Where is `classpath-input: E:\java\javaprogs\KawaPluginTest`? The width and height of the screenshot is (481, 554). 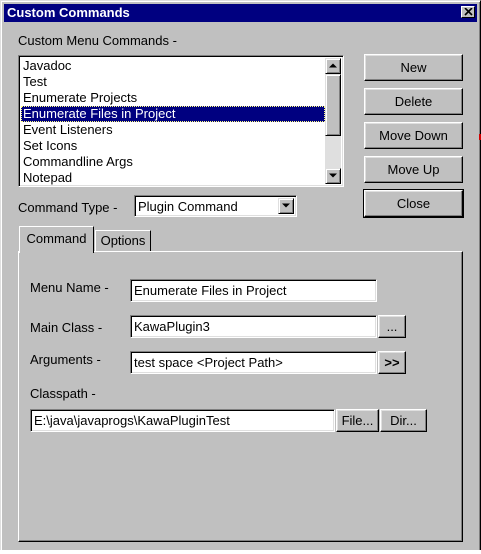 classpath-input: E:\java\javaprogs\KawaPluginTest is located at coordinates (182, 420).